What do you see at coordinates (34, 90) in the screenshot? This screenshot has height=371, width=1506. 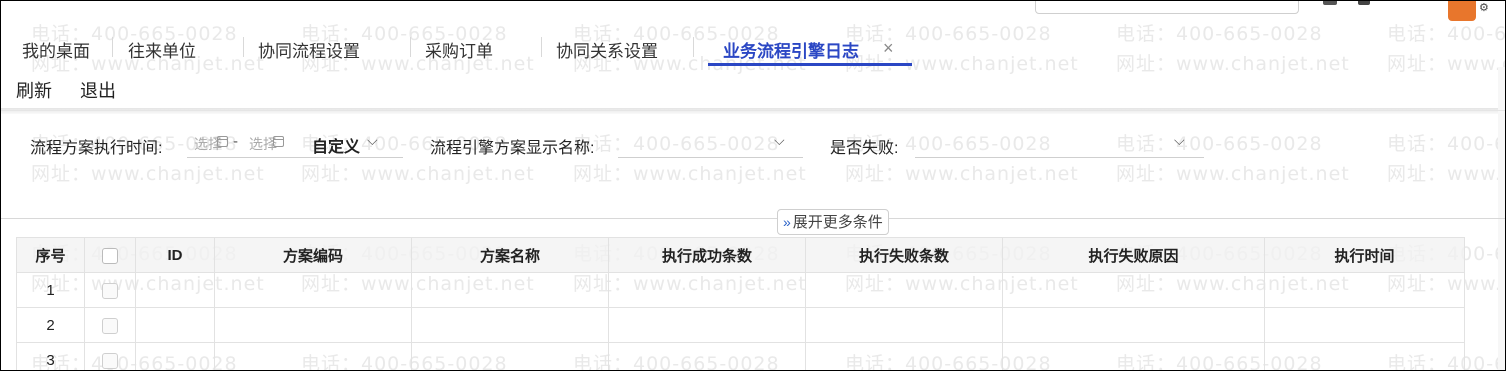 I see `refresh-button: 刷新` at bounding box center [34, 90].